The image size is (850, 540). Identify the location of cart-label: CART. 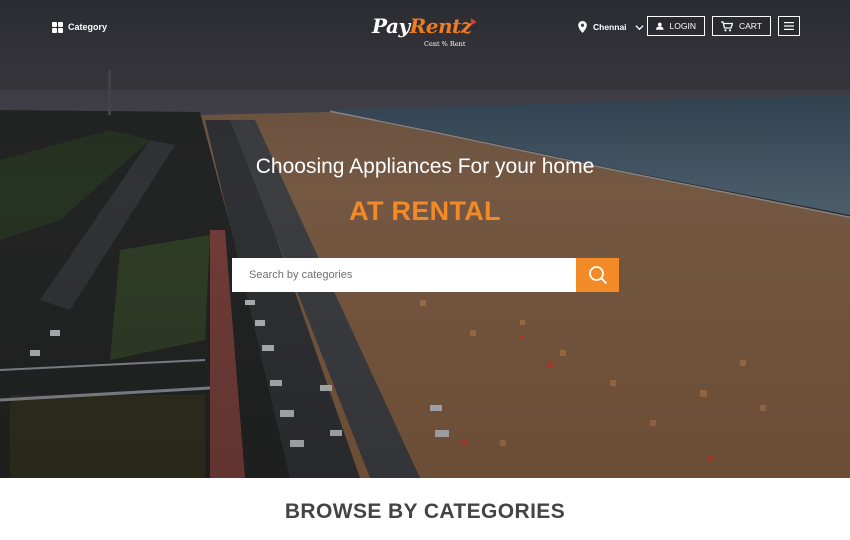
(750, 26).